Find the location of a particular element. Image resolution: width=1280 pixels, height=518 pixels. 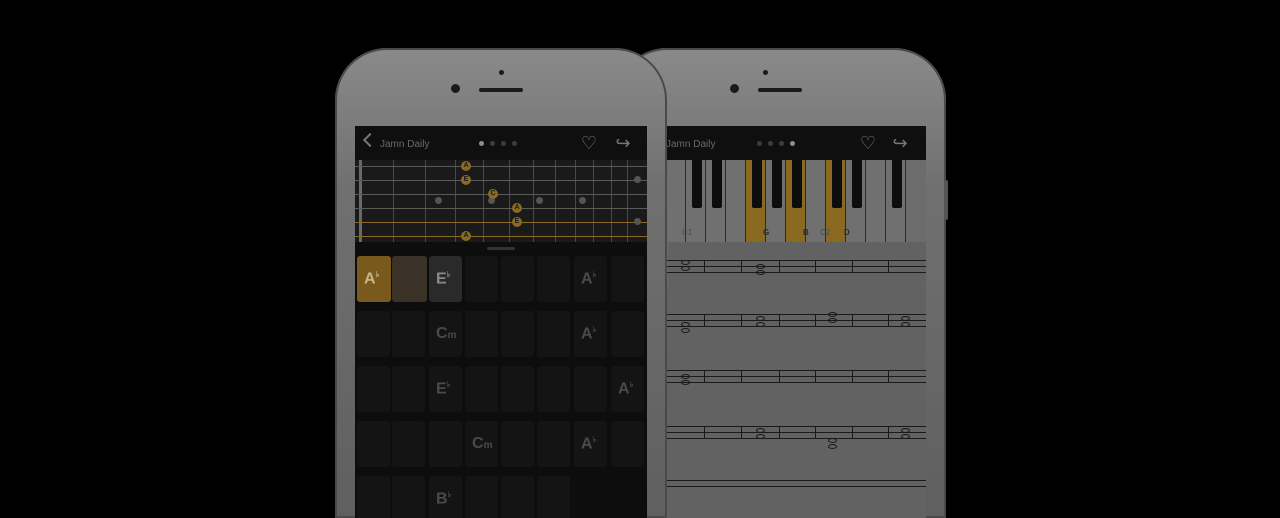

guitar-fretboard: A E C A E A is located at coordinates (501, 201).